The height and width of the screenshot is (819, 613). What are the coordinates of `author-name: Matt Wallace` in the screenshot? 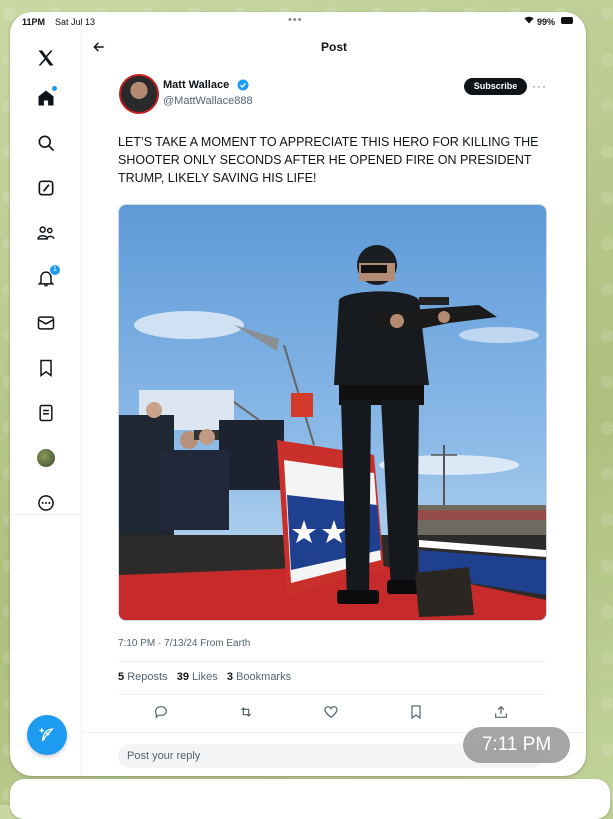 It's located at (196, 85).